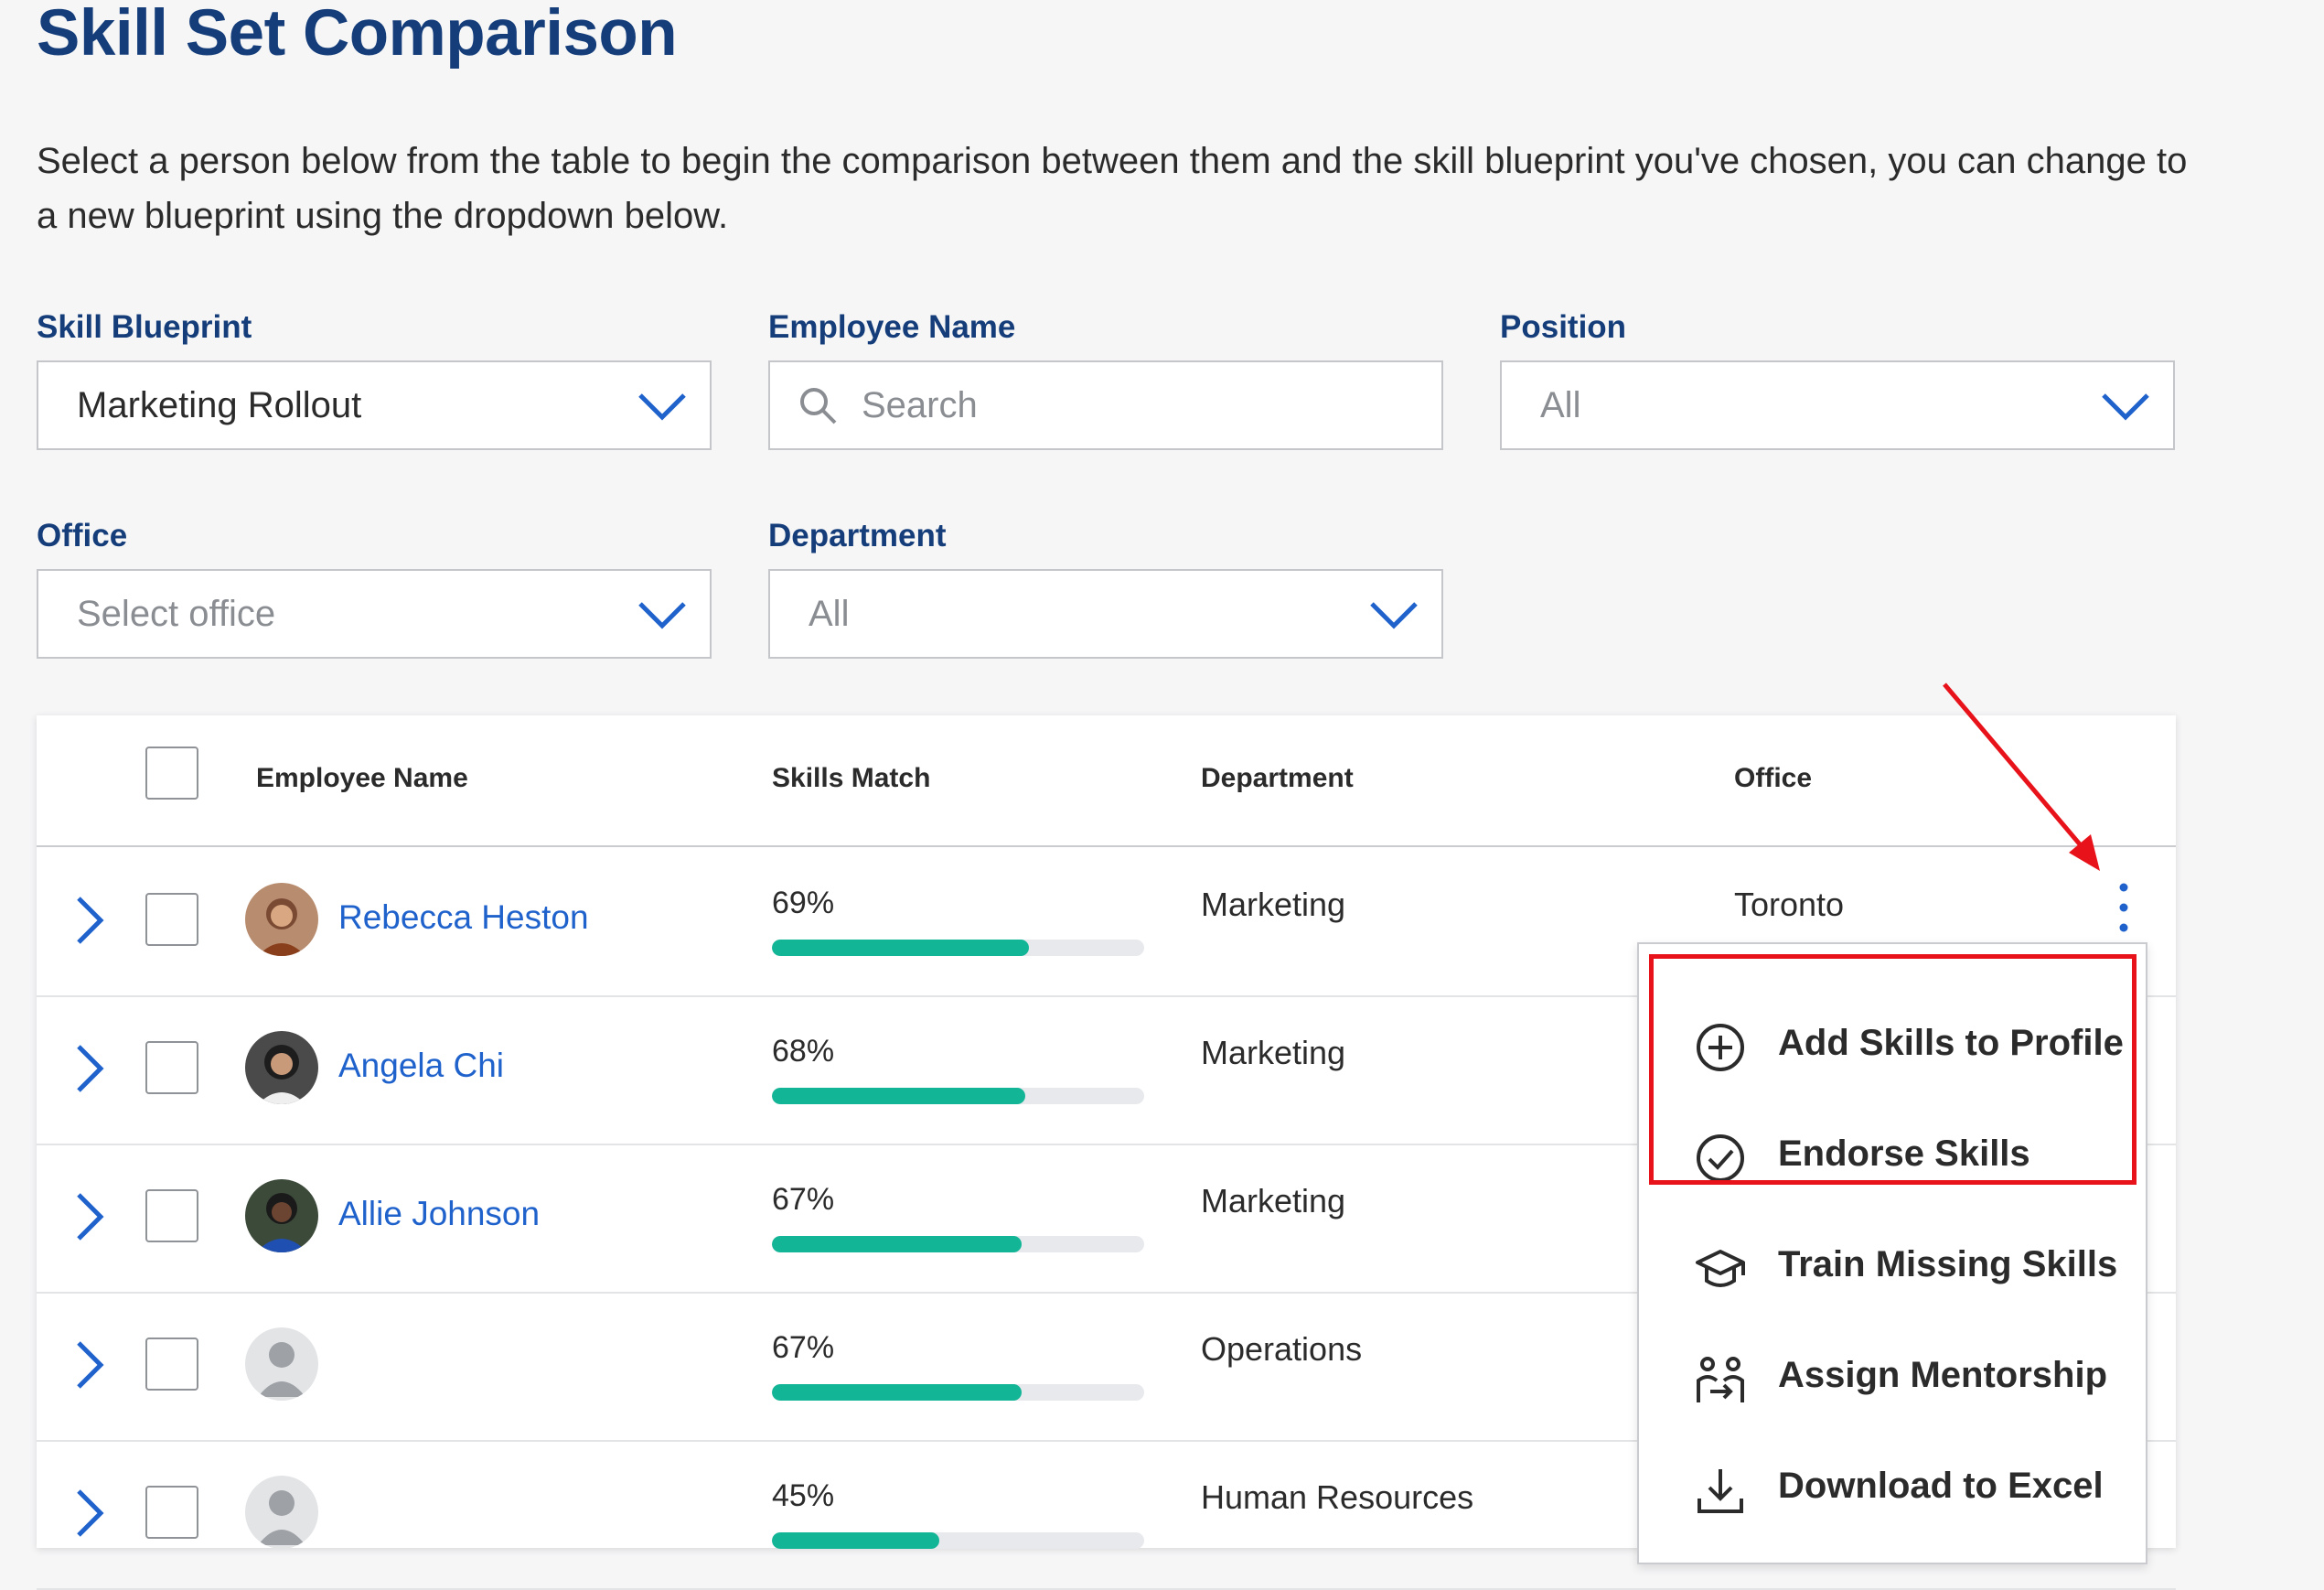 The height and width of the screenshot is (1590, 2324). I want to click on department-label: Department, so click(858, 535).